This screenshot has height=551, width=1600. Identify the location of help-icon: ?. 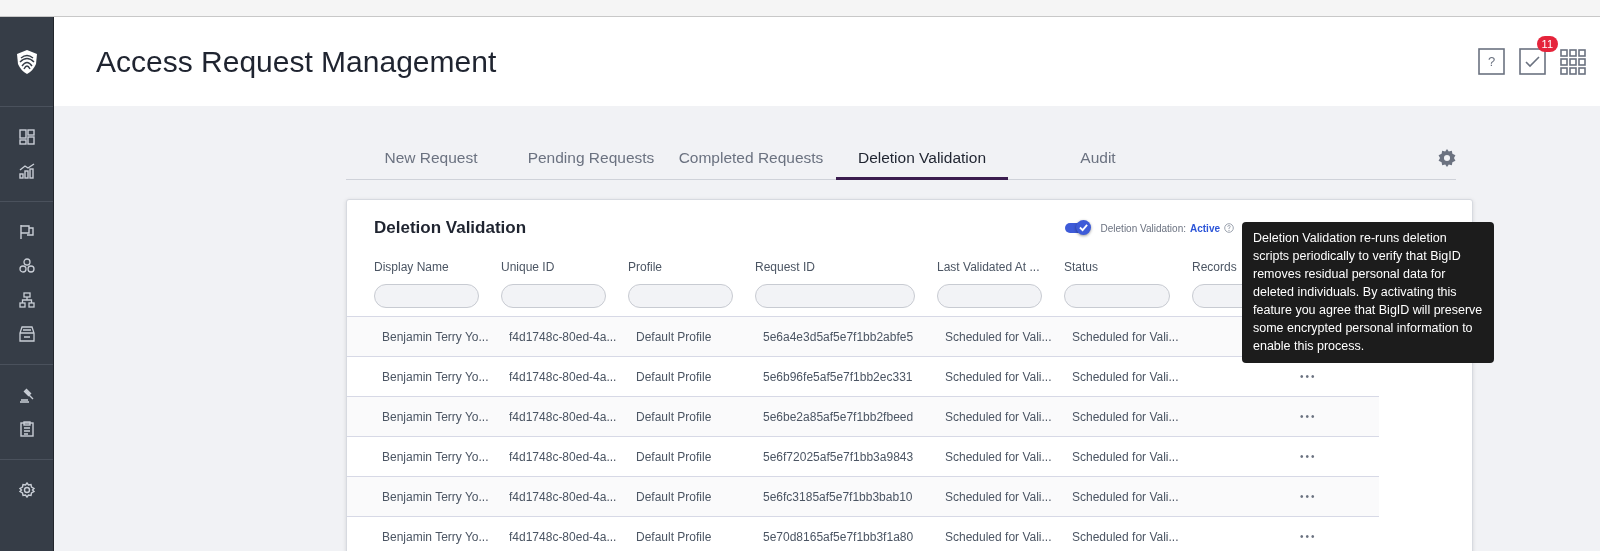
(1491, 61).